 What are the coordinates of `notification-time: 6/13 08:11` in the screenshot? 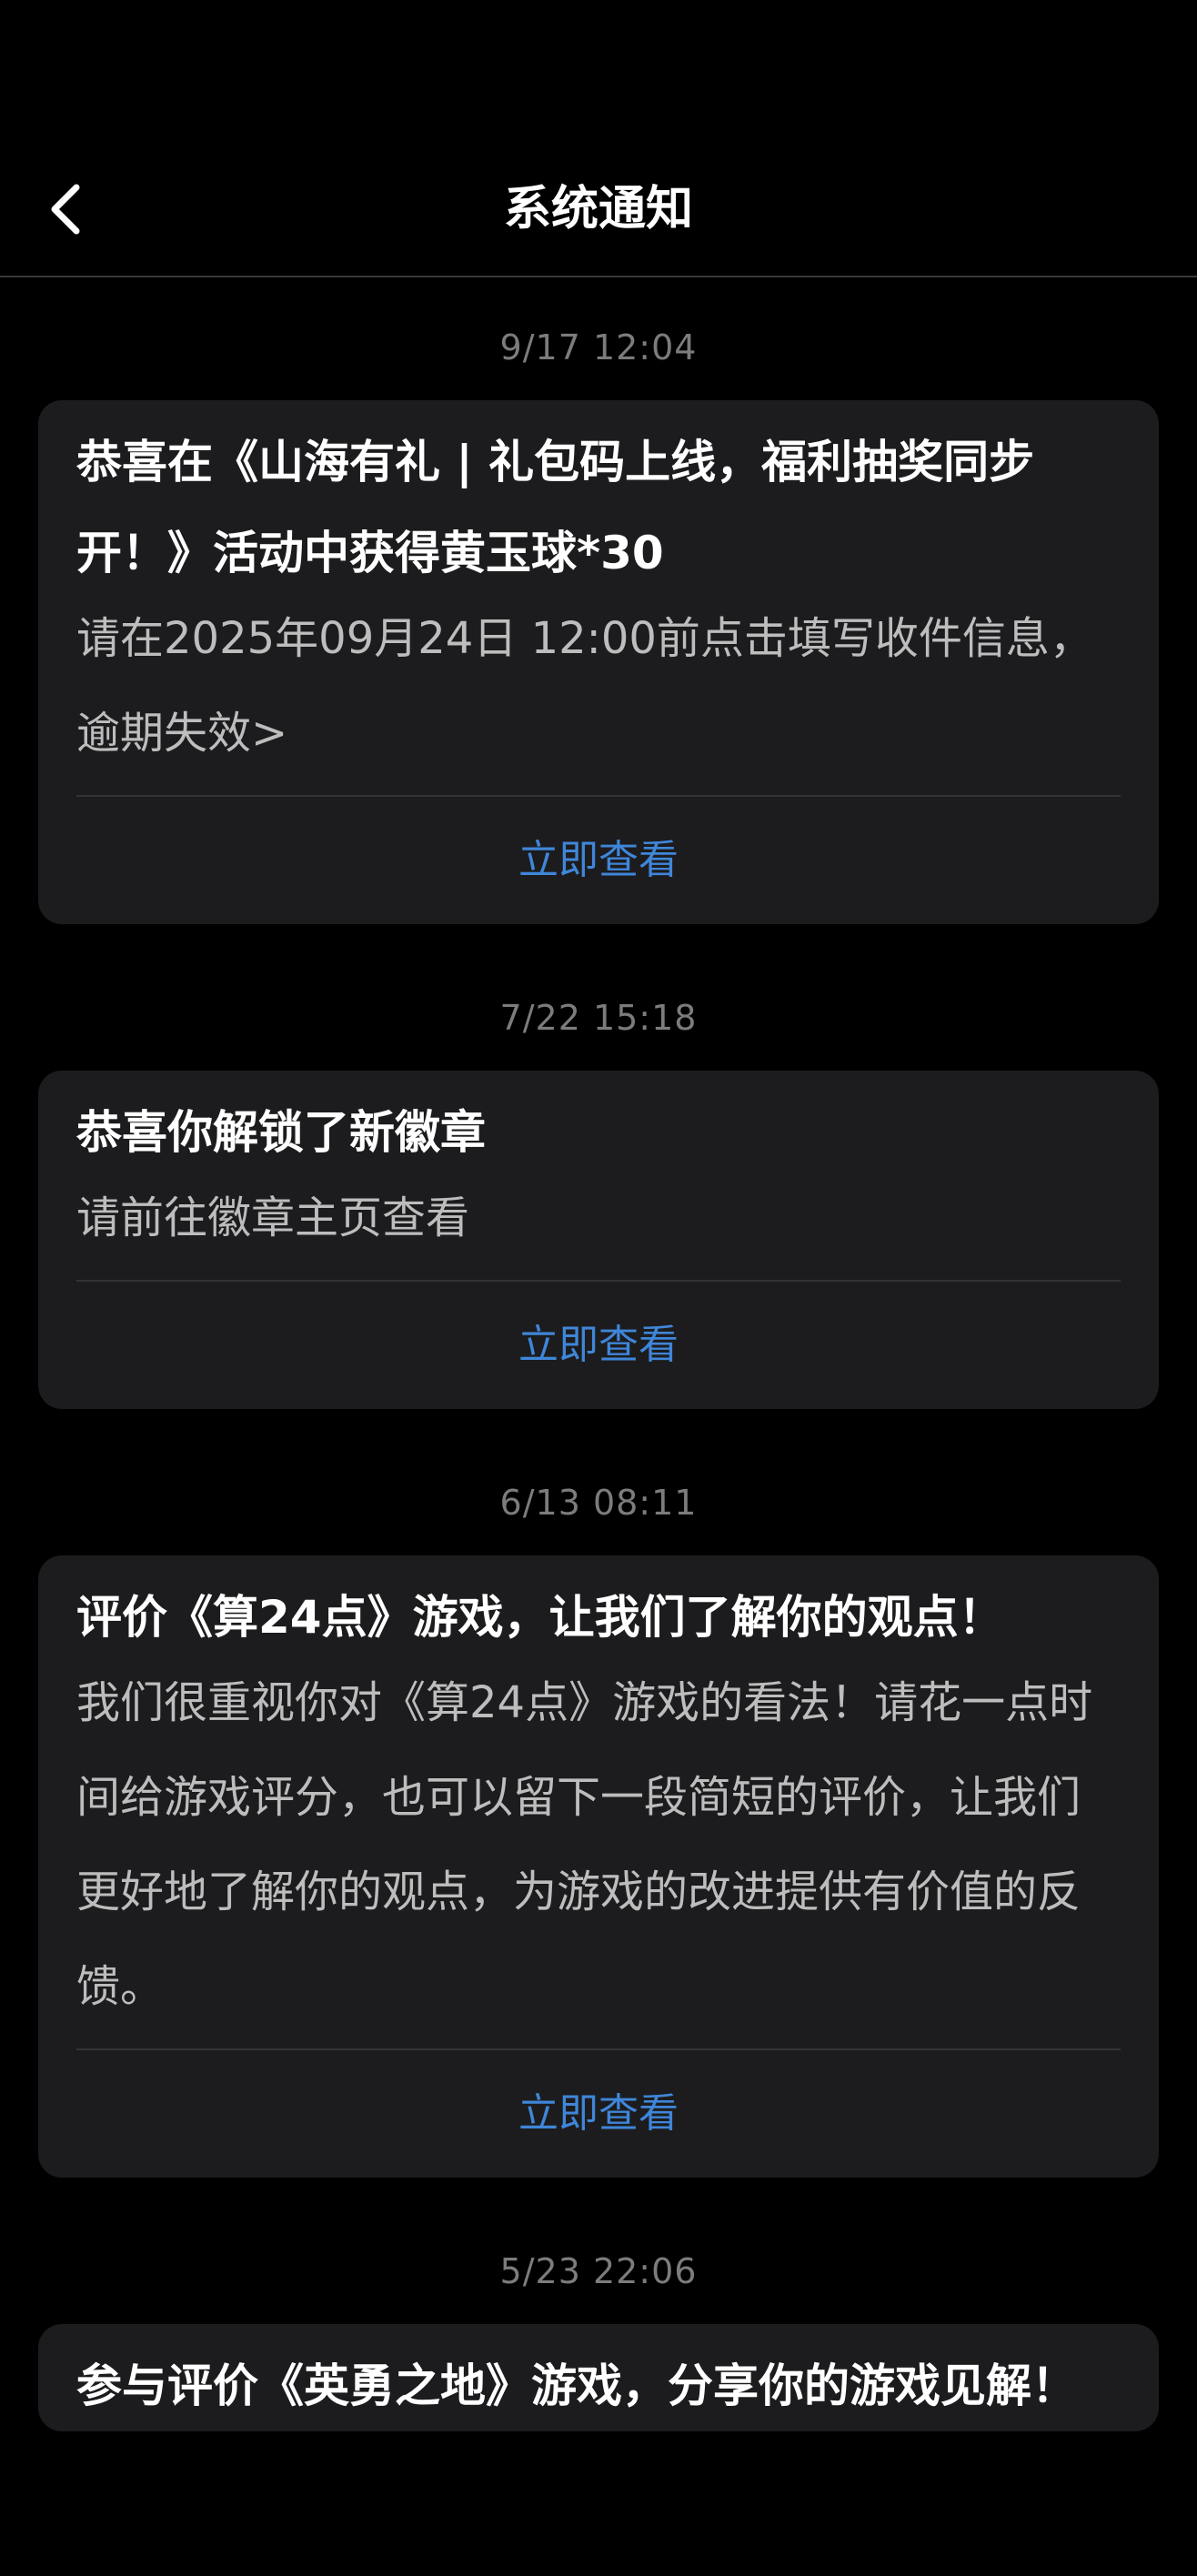 It's located at (598, 1503).